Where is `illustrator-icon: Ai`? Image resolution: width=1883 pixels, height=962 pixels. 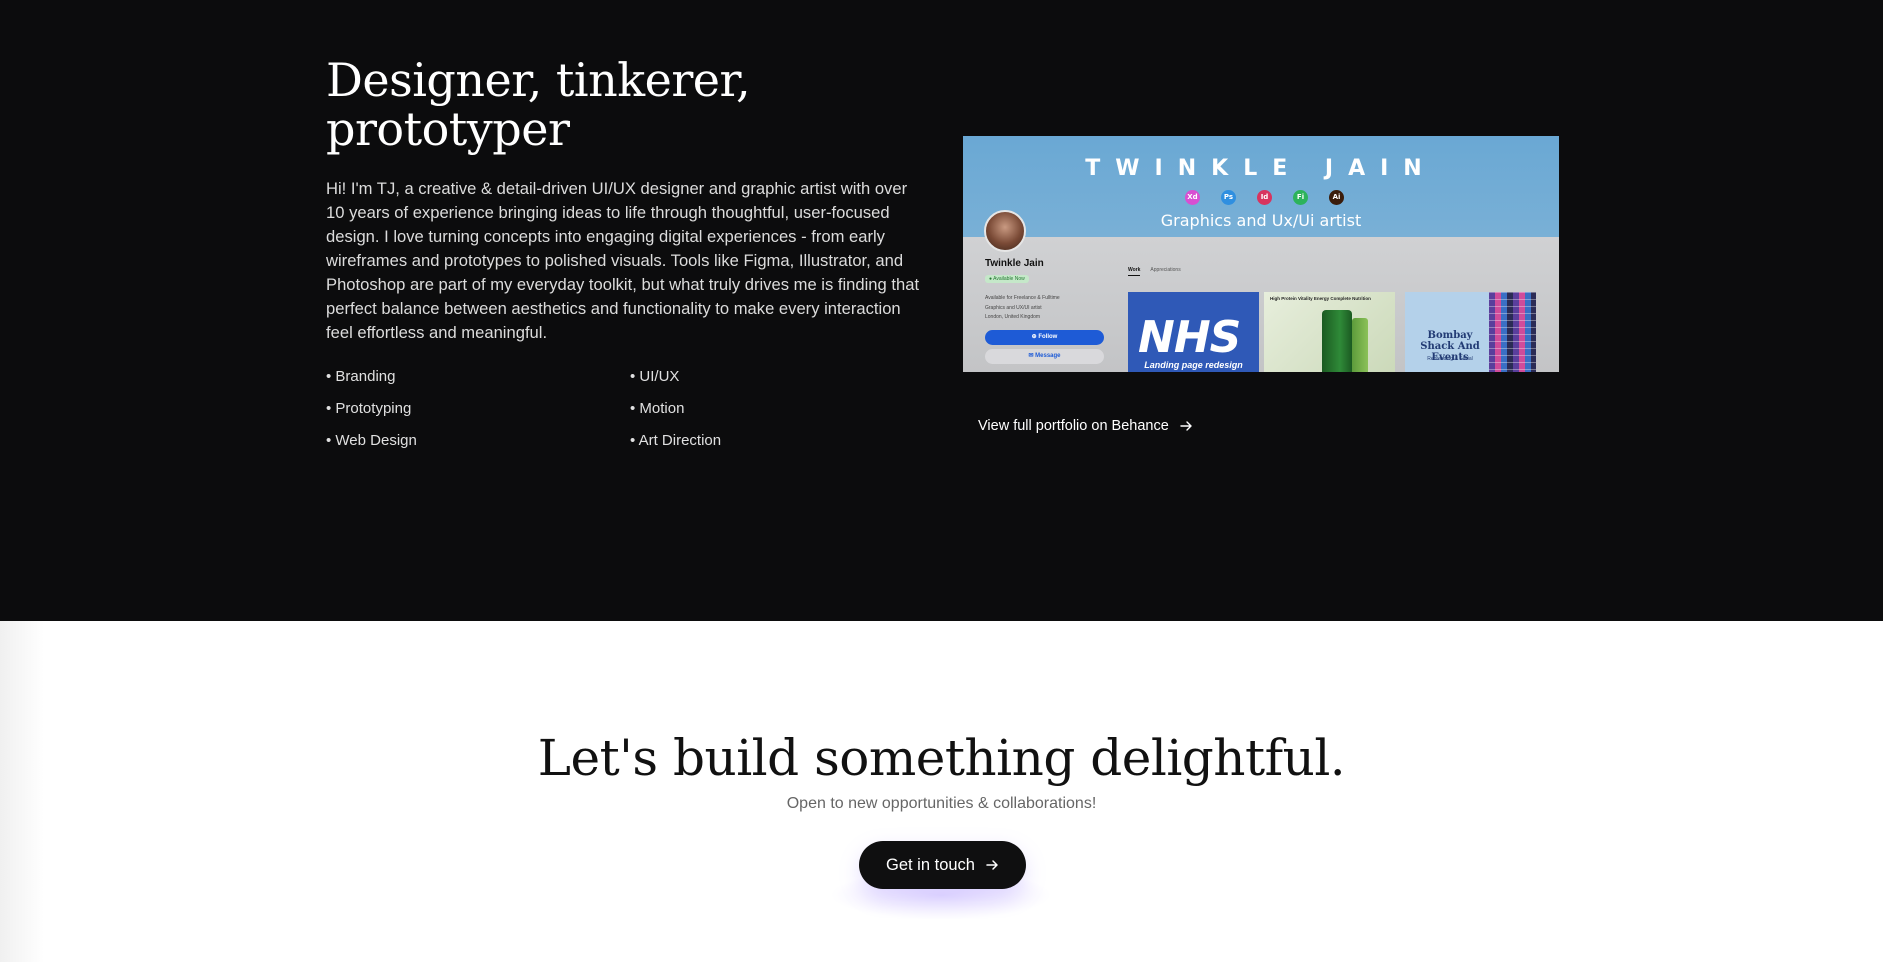
illustrator-icon: Ai is located at coordinates (1336, 197).